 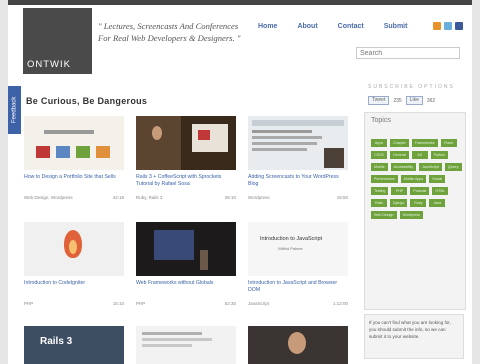 What do you see at coordinates (399, 143) in the screenshot?
I see `topic-tag: Chapter` at bounding box center [399, 143].